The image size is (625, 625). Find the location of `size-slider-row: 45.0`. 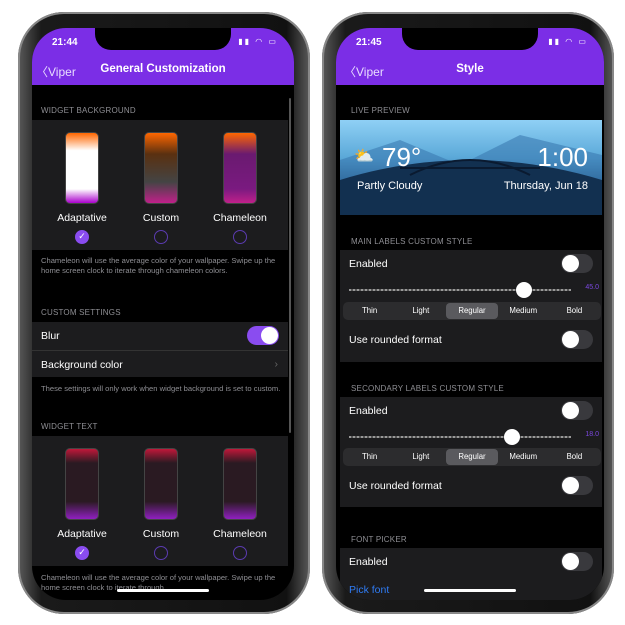

size-slider-row: 45.0 is located at coordinates (471, 290).